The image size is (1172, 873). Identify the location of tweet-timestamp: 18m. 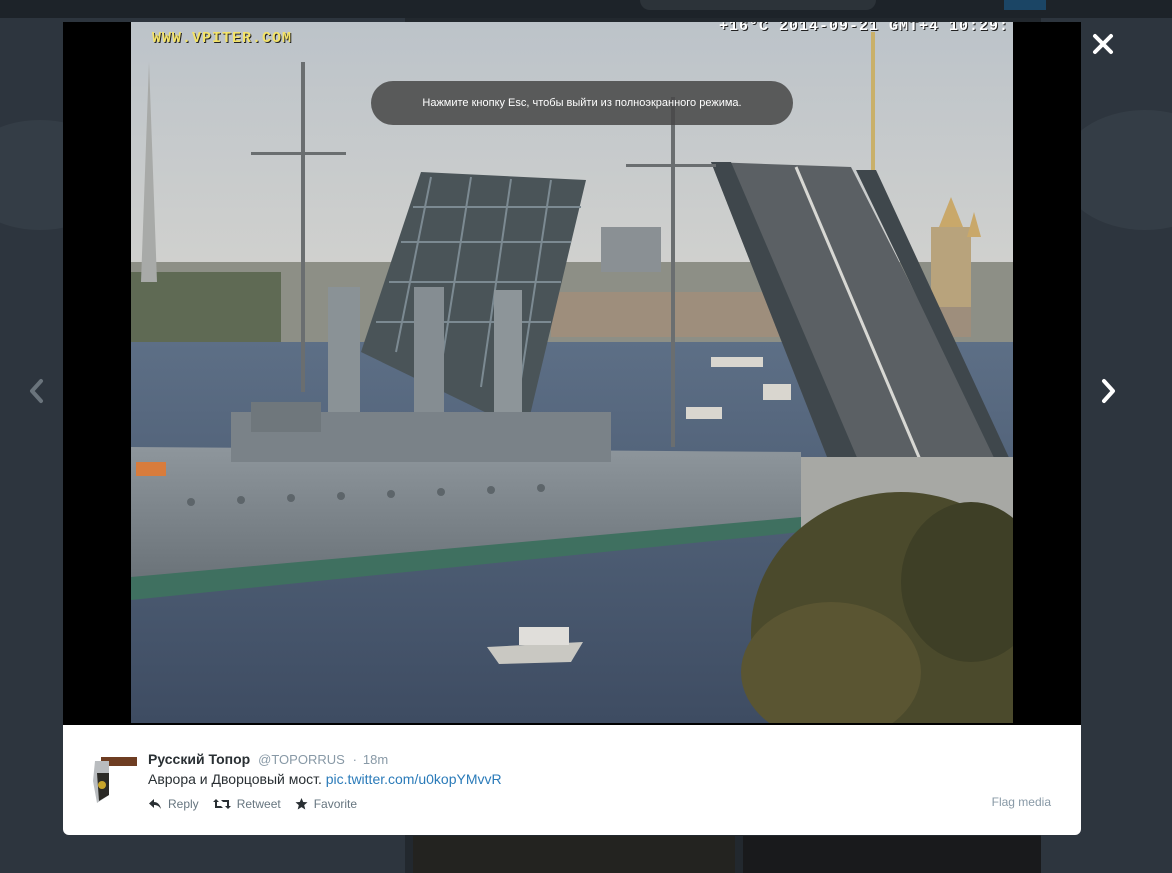
(375, 759).